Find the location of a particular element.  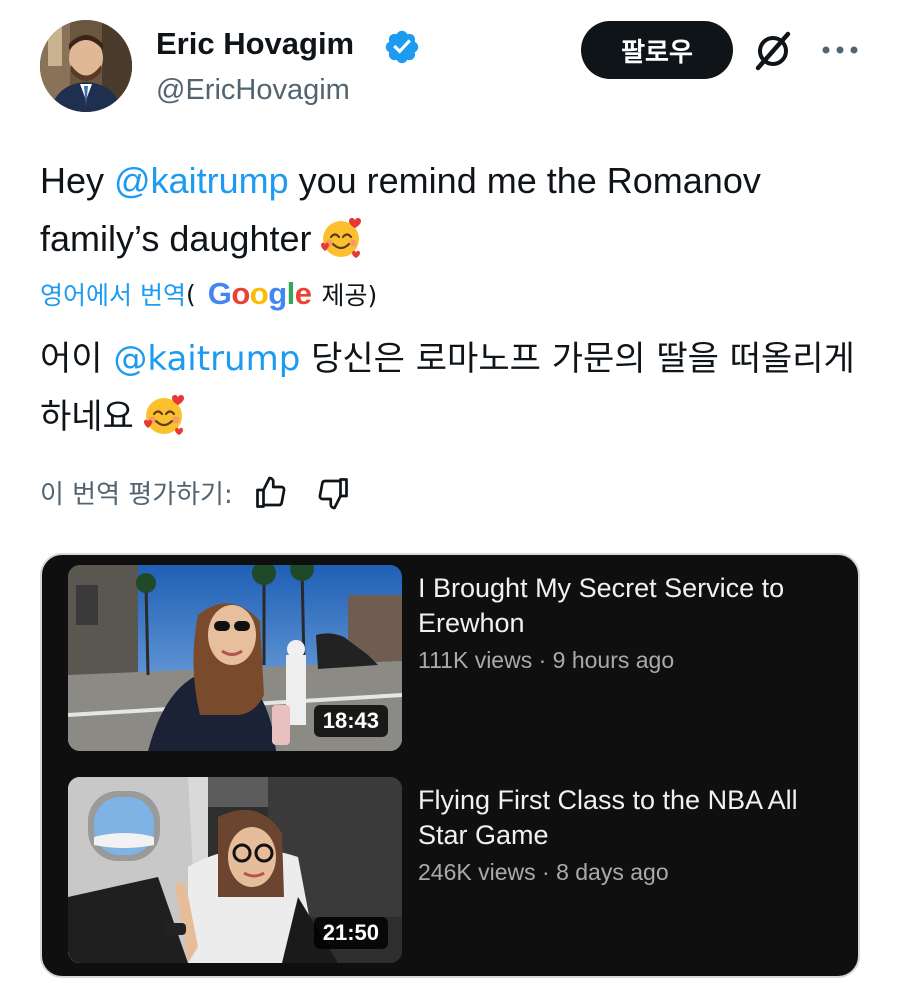

follow-button: 팔로우 is located at coordinates (657, 50).